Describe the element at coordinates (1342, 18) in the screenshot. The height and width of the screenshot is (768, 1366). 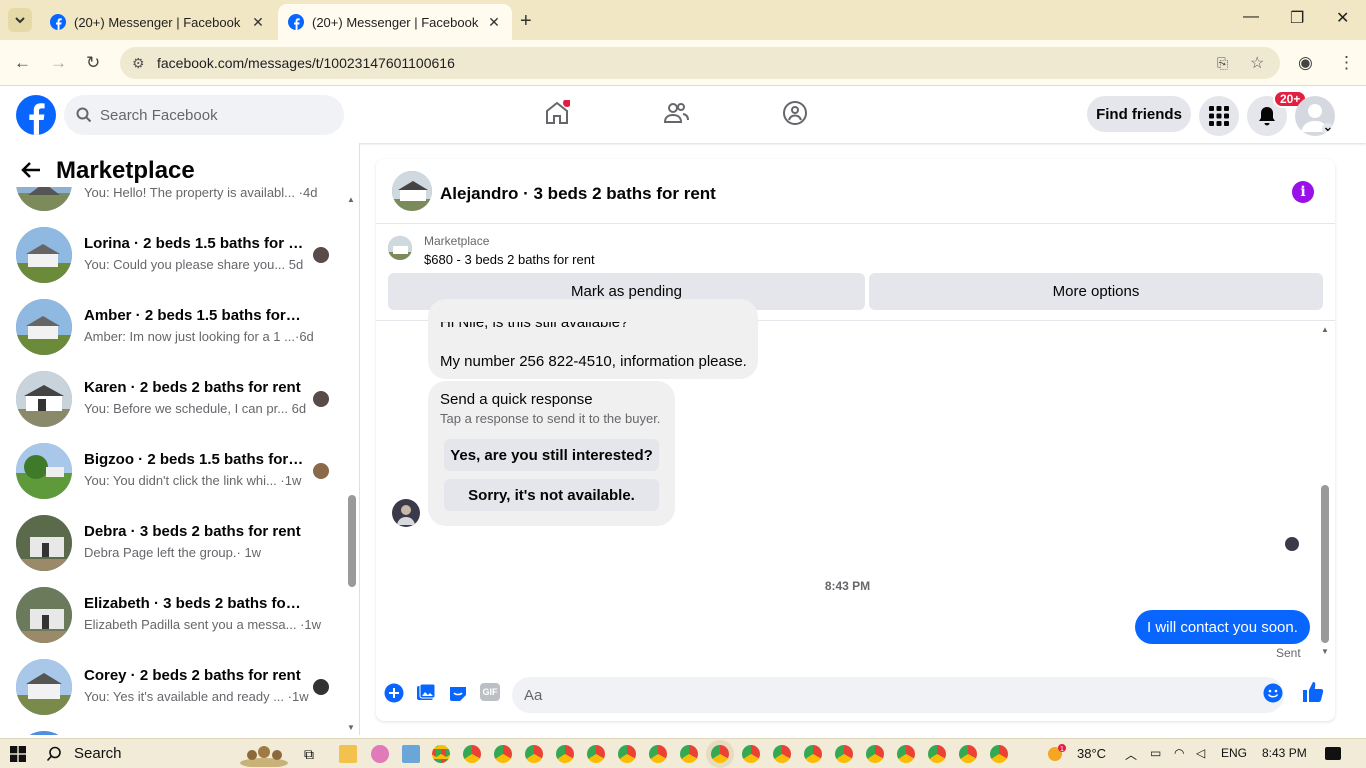
I see `close-window-icon: ✕` at that location.